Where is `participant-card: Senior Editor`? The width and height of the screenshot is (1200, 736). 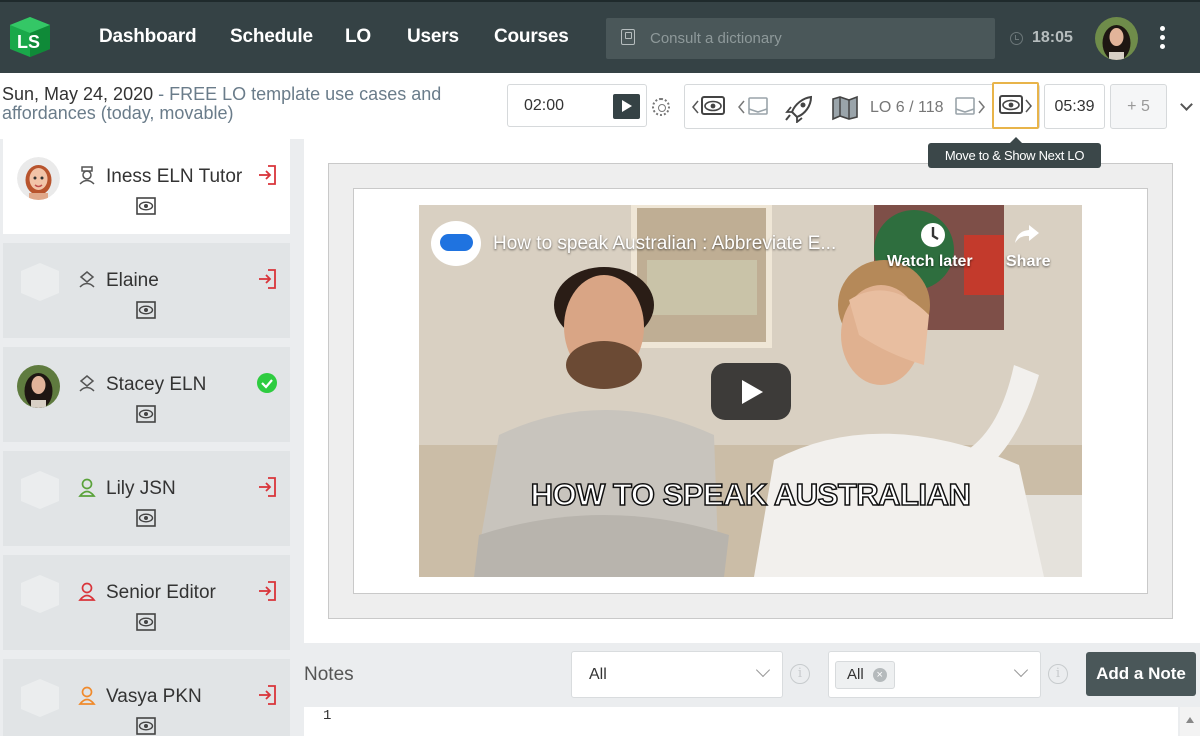 participant-card: Senior Editor is located at coordinates (146, 602).